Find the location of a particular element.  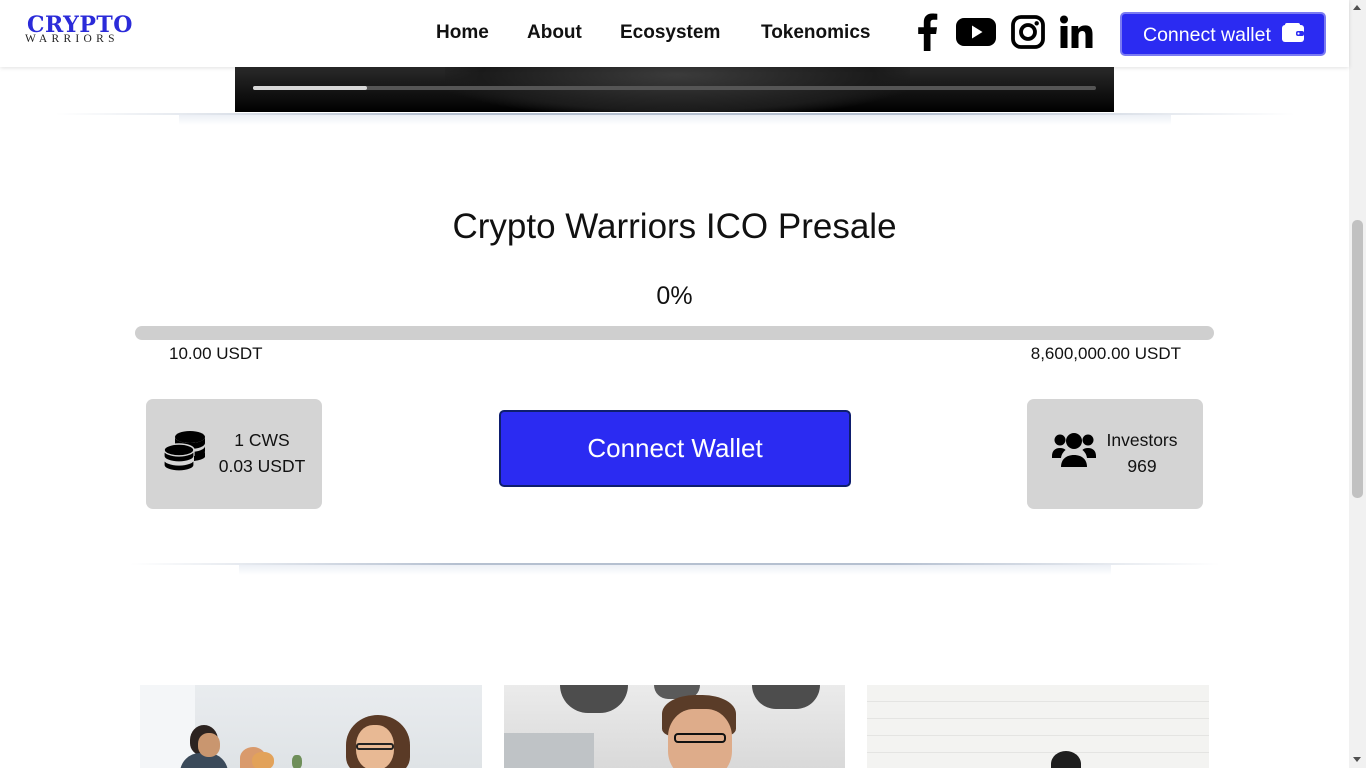

photo-man-glasses is located at coordinates (700, 738).